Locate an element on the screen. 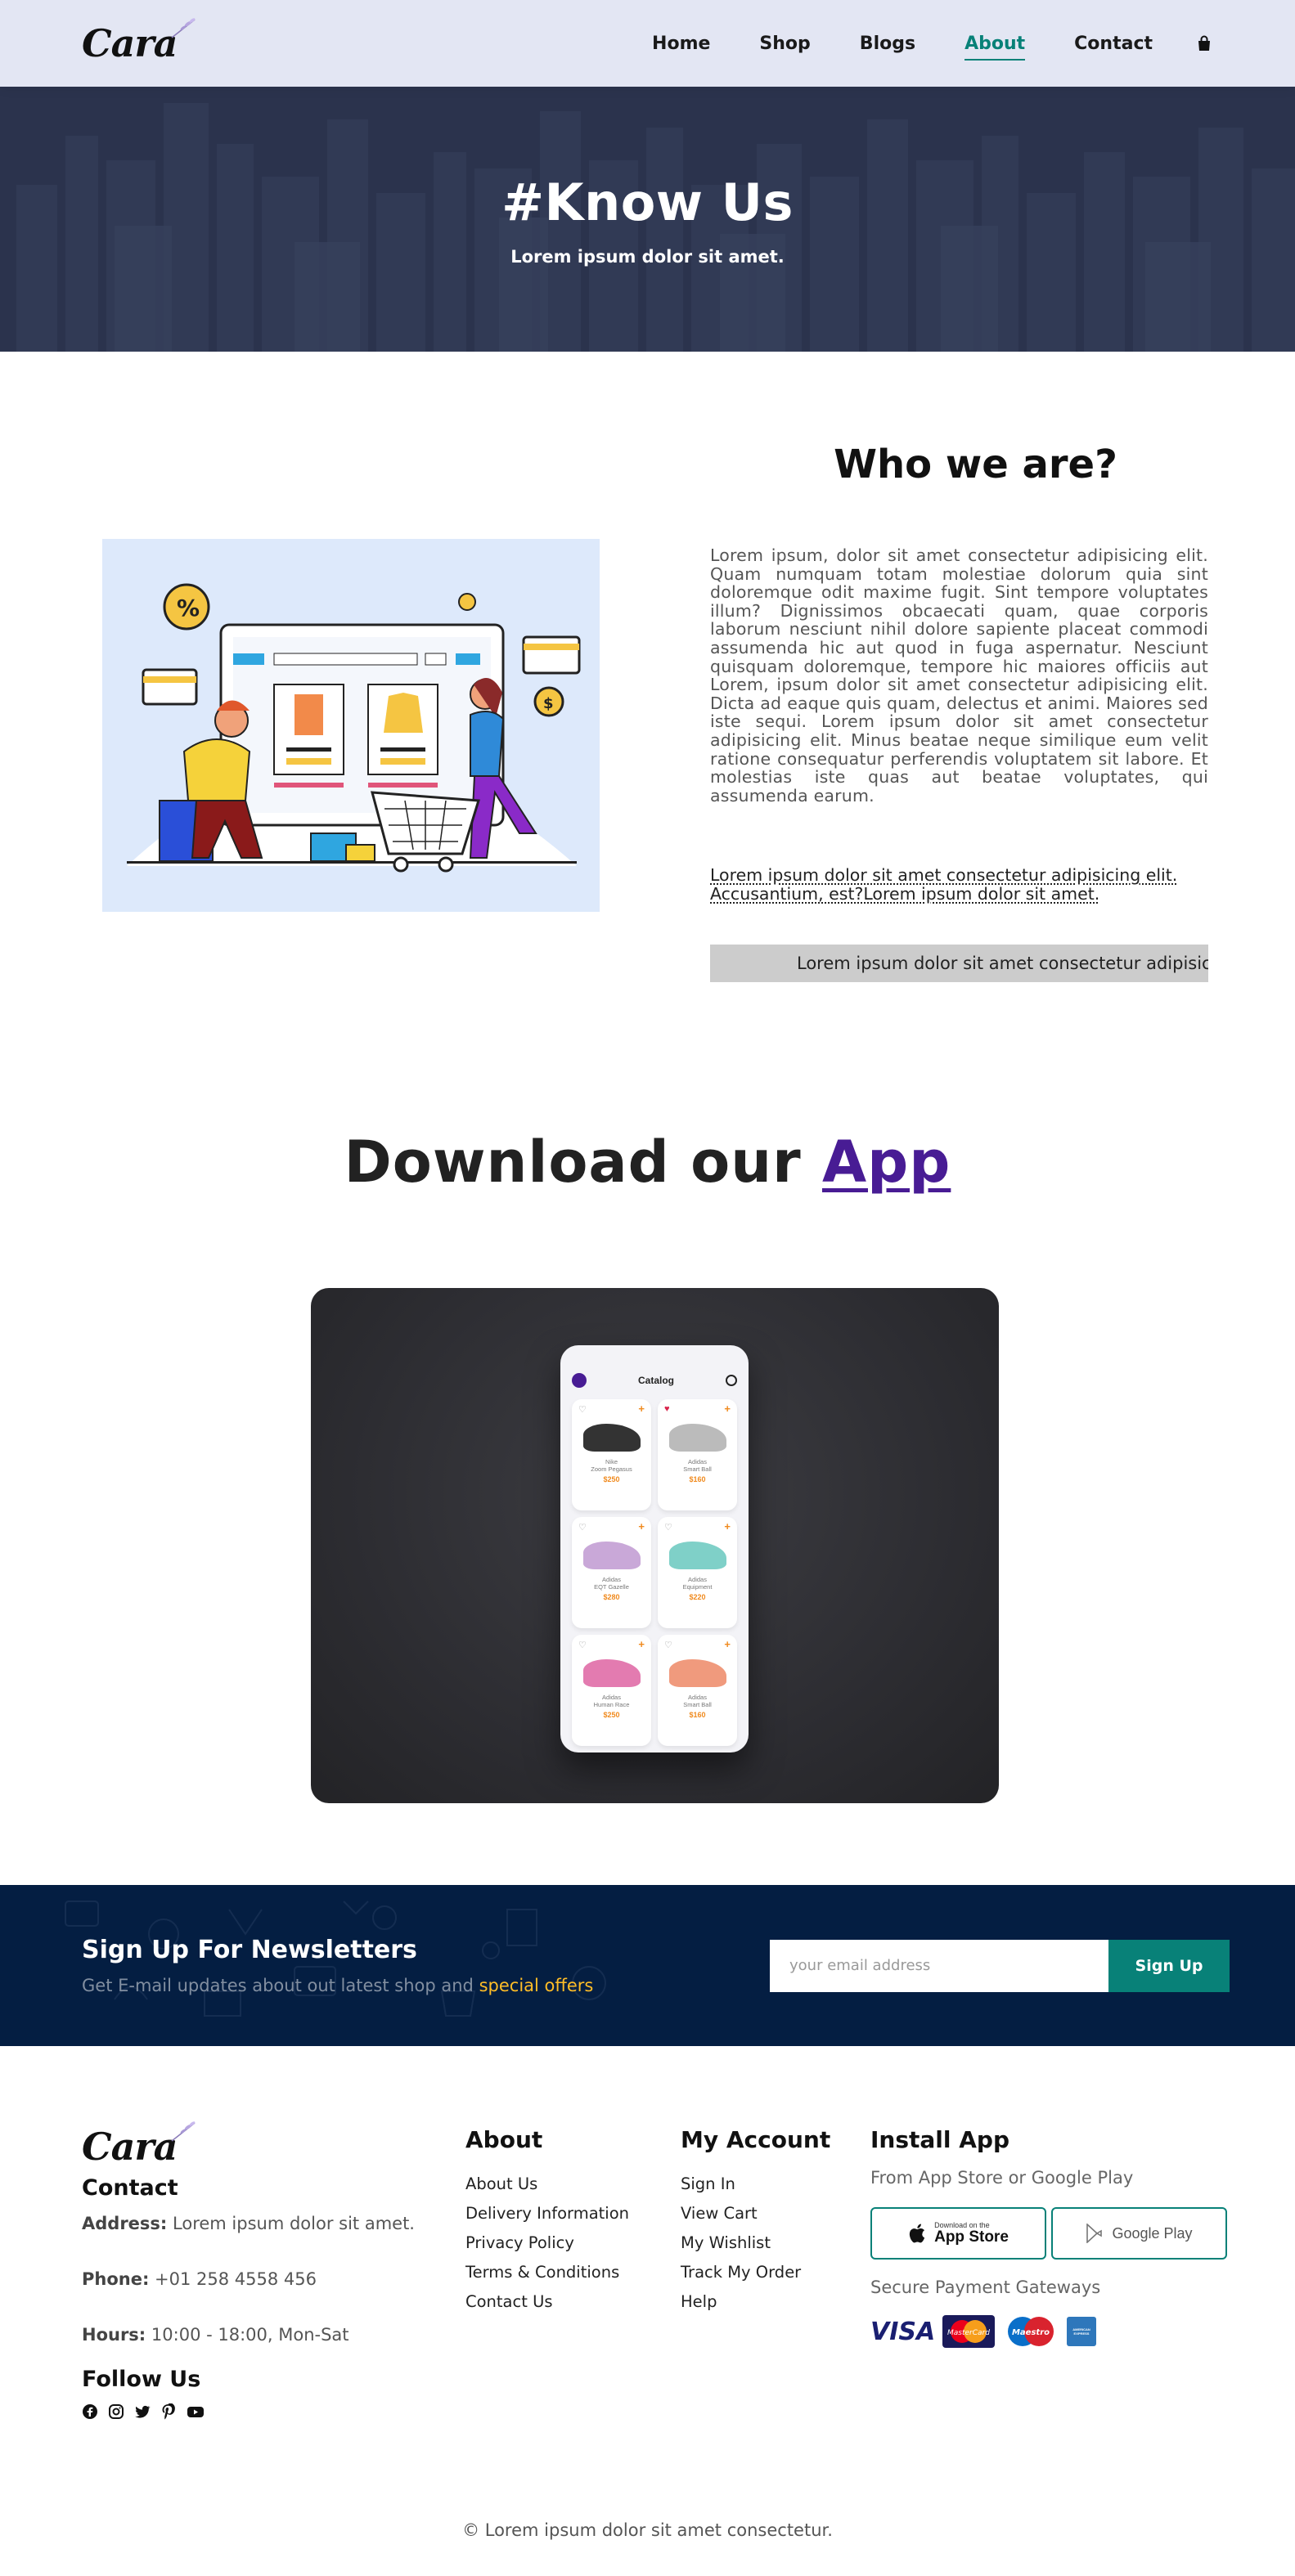  install-heading: Install App is located at coordinates (939, 2139).